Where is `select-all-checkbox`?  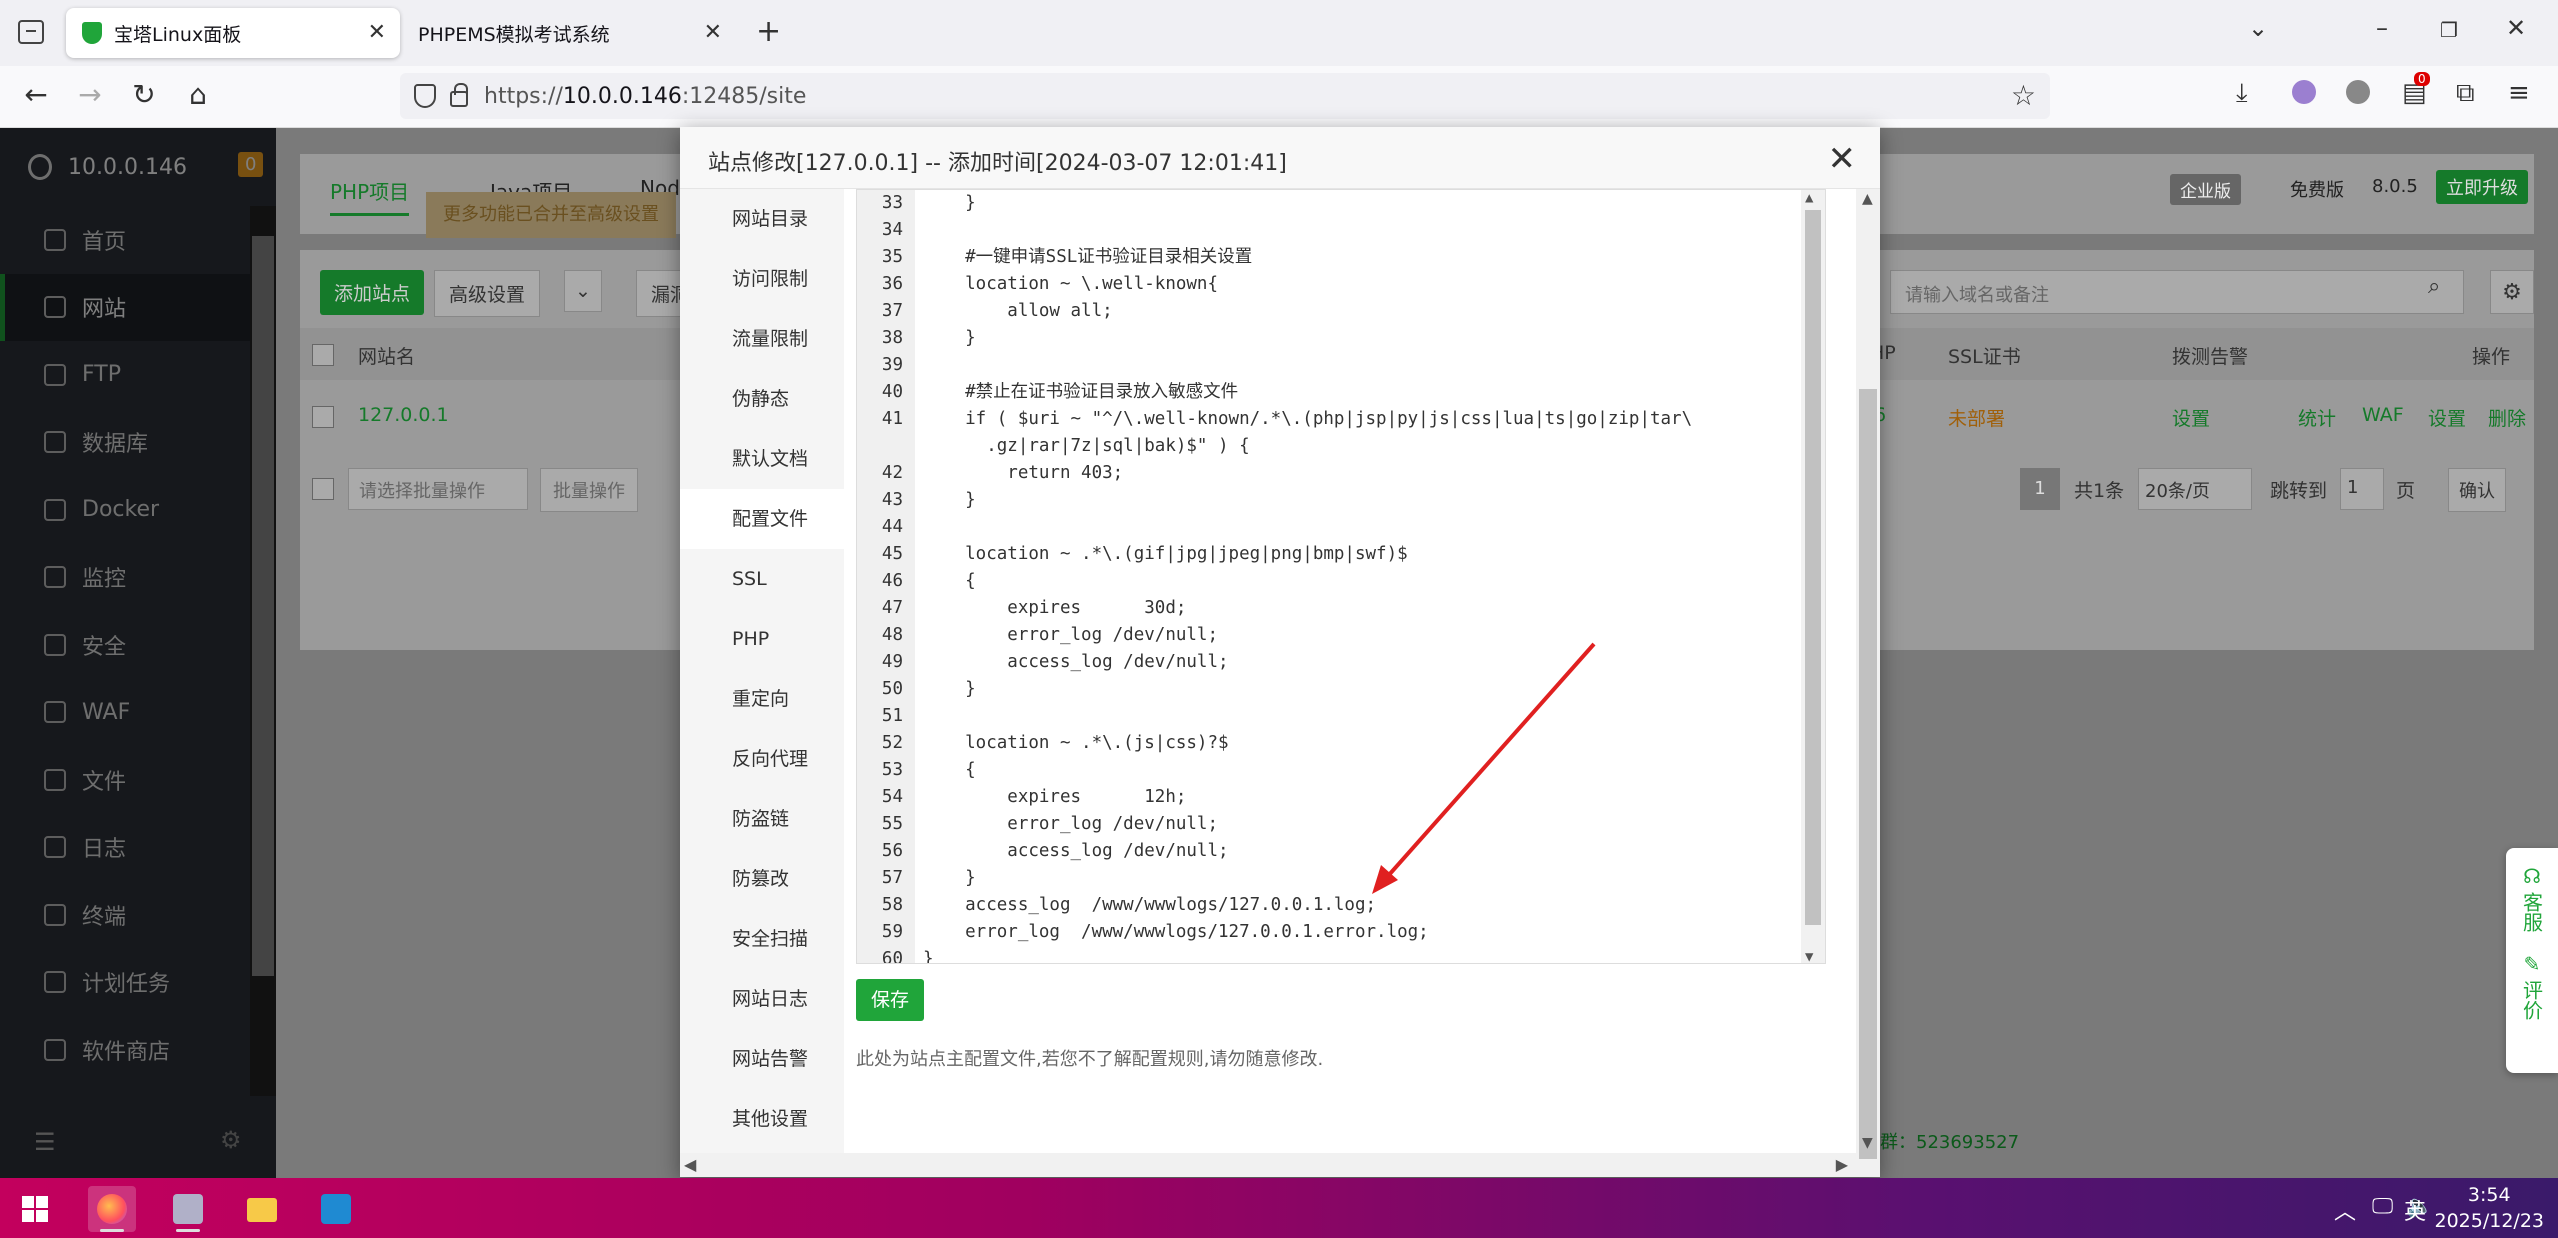
select-all-checkbox is located at coordinates (323, 355).